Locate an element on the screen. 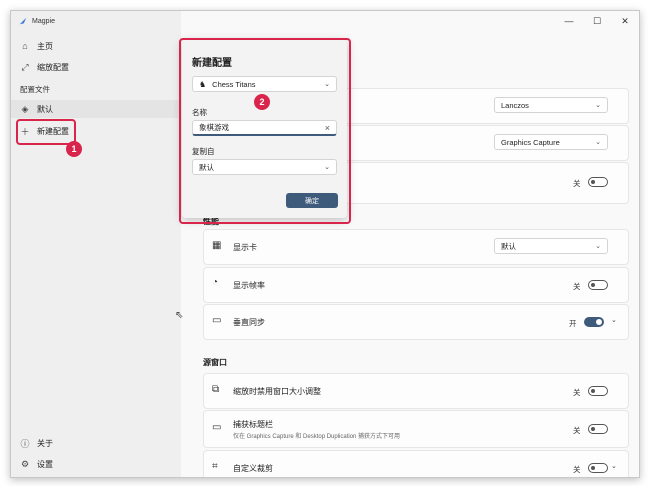 The image size is (650, 486). disable-resize-row: ⧉ 缩放时禁用窗口大小调整 关 is located at coordinates (416, 391).